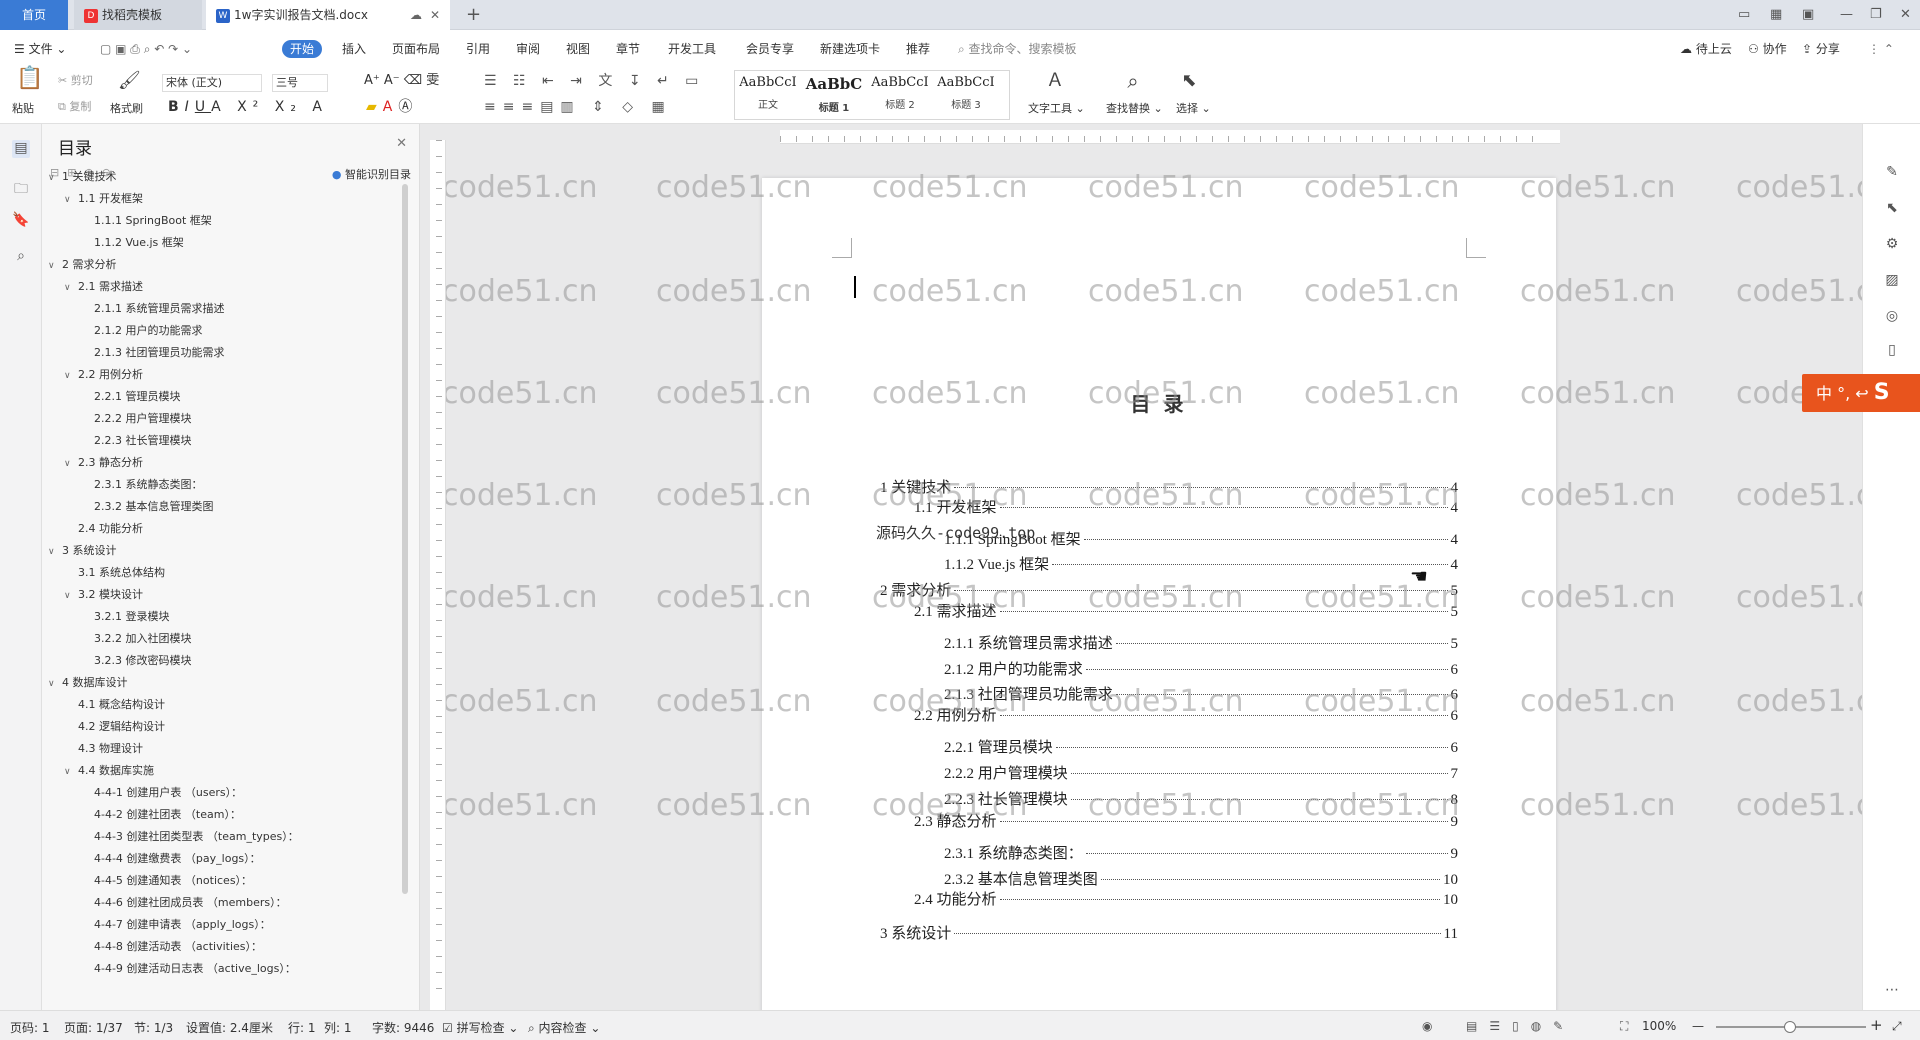 The image size is (1920, 1040). Describe the element at coordinates (850, 49) in the screenshot. I see `menu-new-tab: 新建选项卡` at that location.